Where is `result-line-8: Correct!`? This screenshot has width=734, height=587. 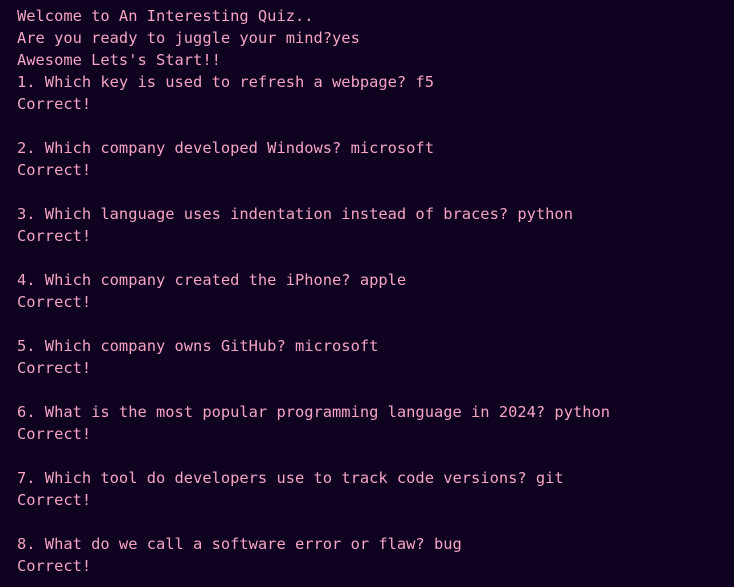 result-line-8: Correct! is located at coordinates (54, 566).